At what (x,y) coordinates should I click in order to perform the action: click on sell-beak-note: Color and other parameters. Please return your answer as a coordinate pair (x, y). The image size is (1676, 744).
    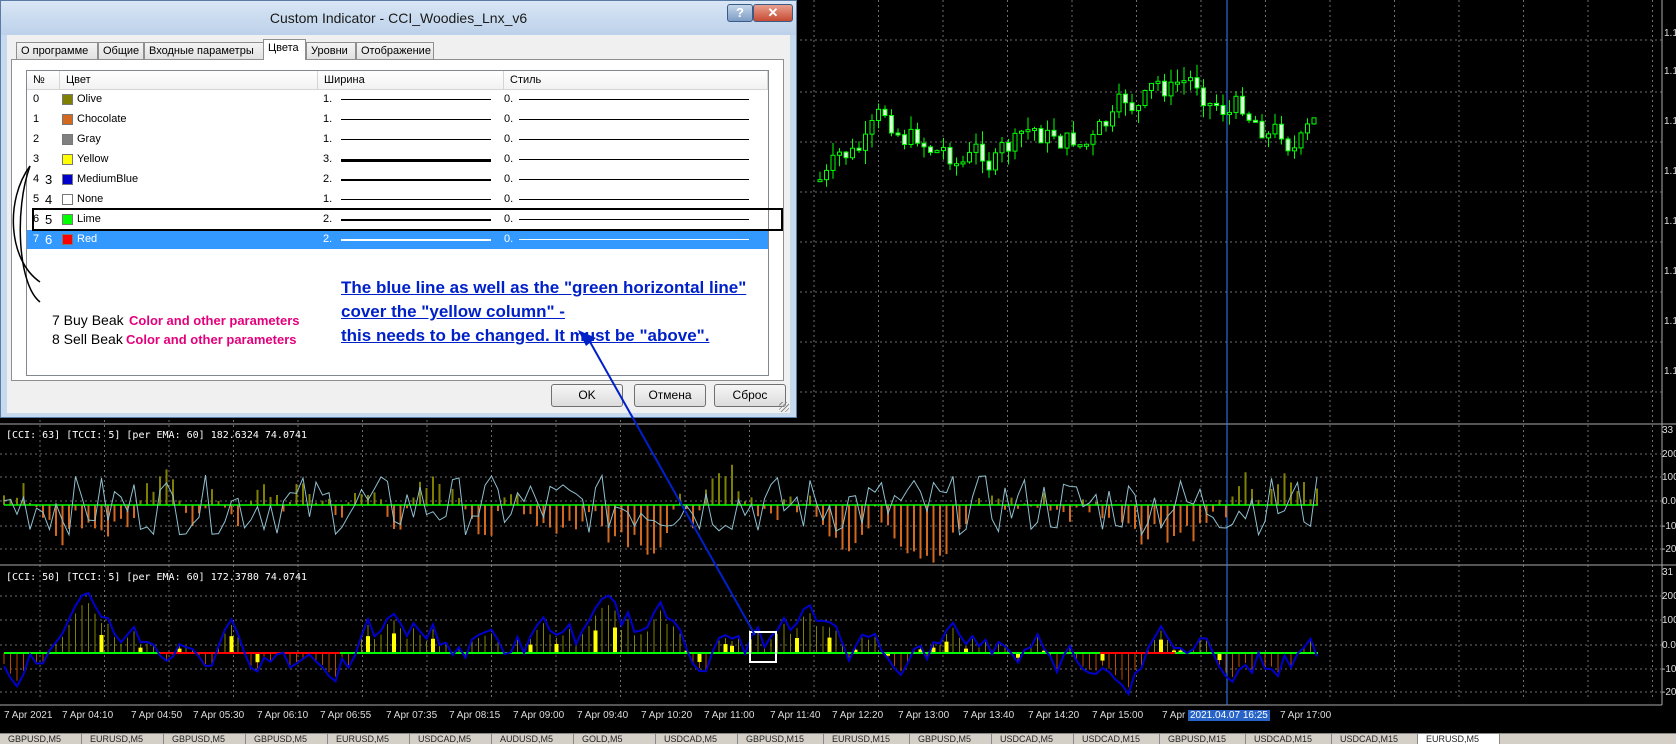
    Looking at the image, I should click on (211, 339).